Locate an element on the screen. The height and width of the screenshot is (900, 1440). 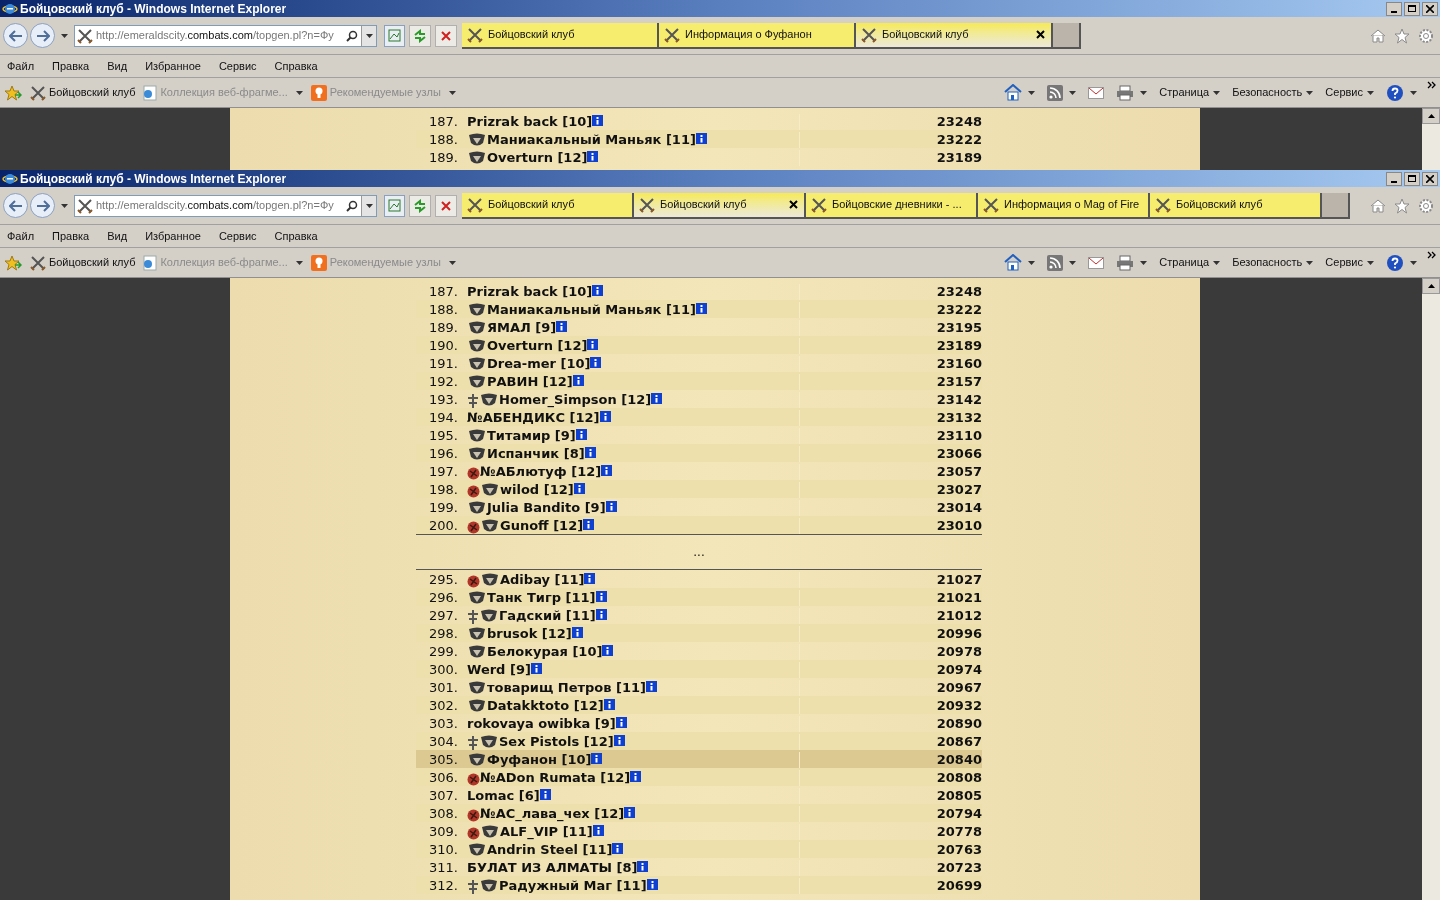
menu-item: Вид is located at coordinates (117, 66).